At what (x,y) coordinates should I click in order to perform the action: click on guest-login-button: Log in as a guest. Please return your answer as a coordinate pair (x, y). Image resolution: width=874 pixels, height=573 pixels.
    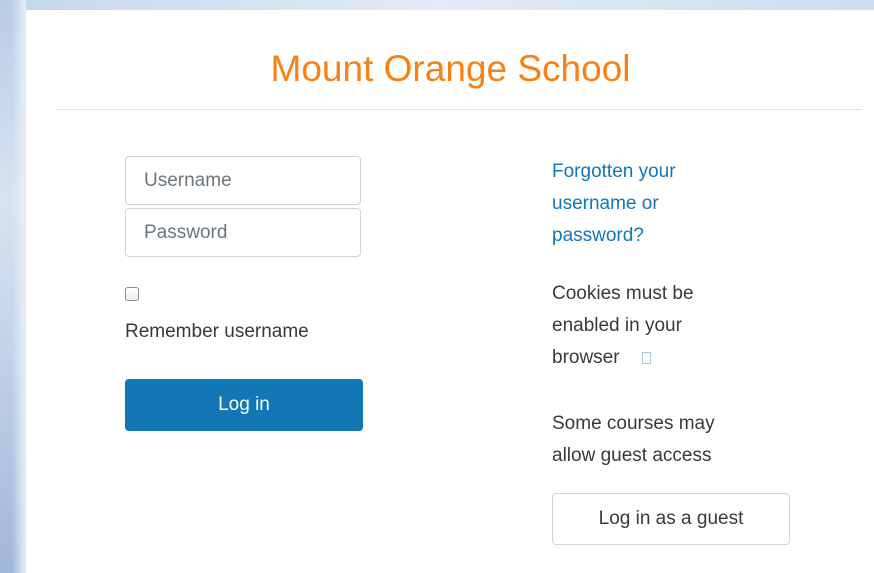
    Looking at the image, I should click on (671, 519).